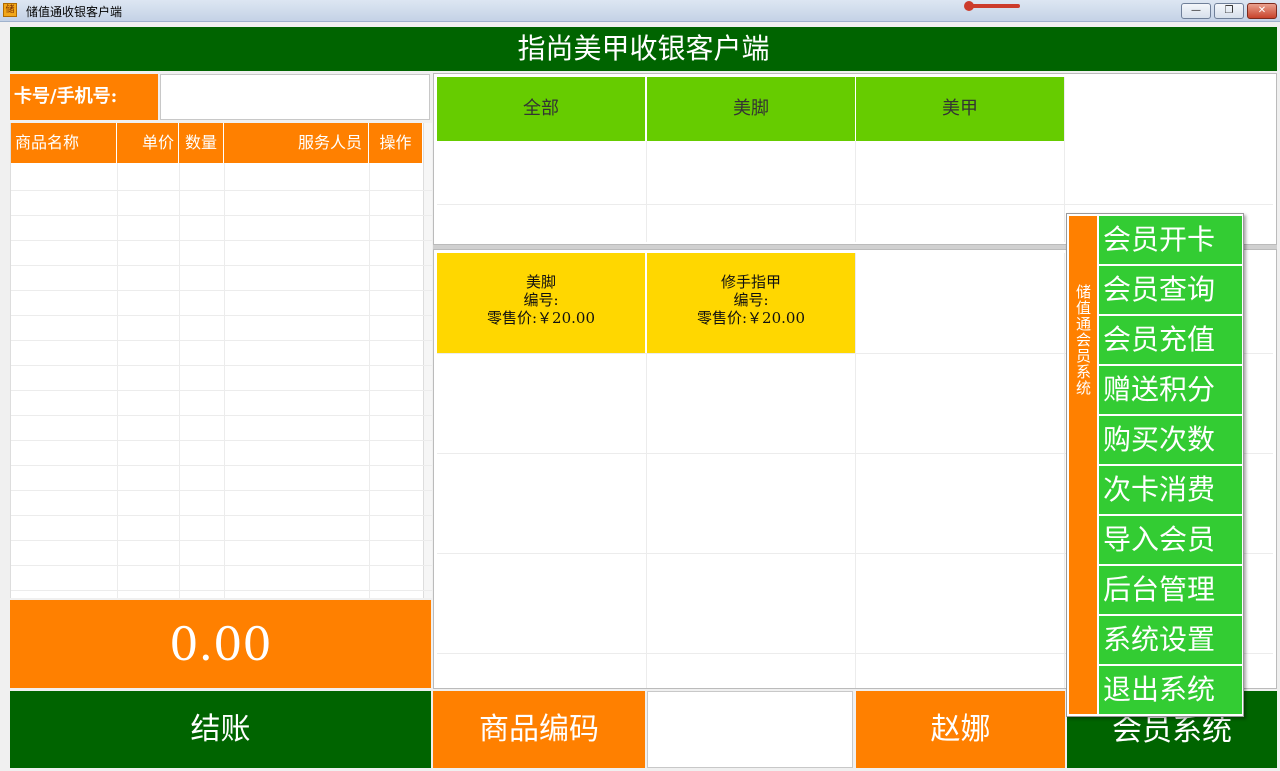 This screenshot has height=771, width=1280. Describe the element at coordinates (994, 6) in the screenshot. I see `opacity-slider-track` at that location.